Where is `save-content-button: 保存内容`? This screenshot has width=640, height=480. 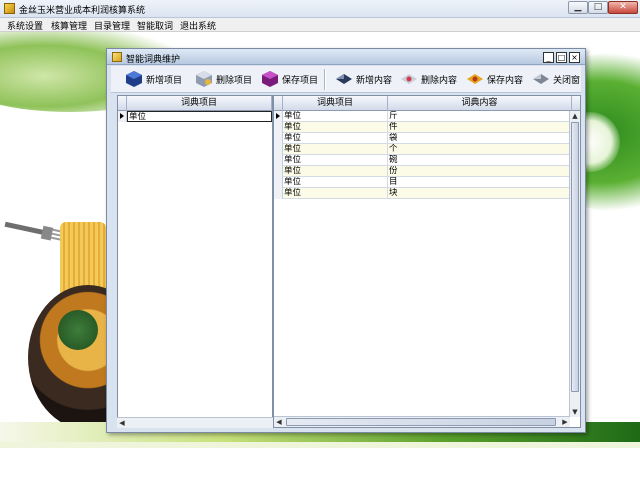 save-content-button: 保存内容 is located at coordinates (494, 79).